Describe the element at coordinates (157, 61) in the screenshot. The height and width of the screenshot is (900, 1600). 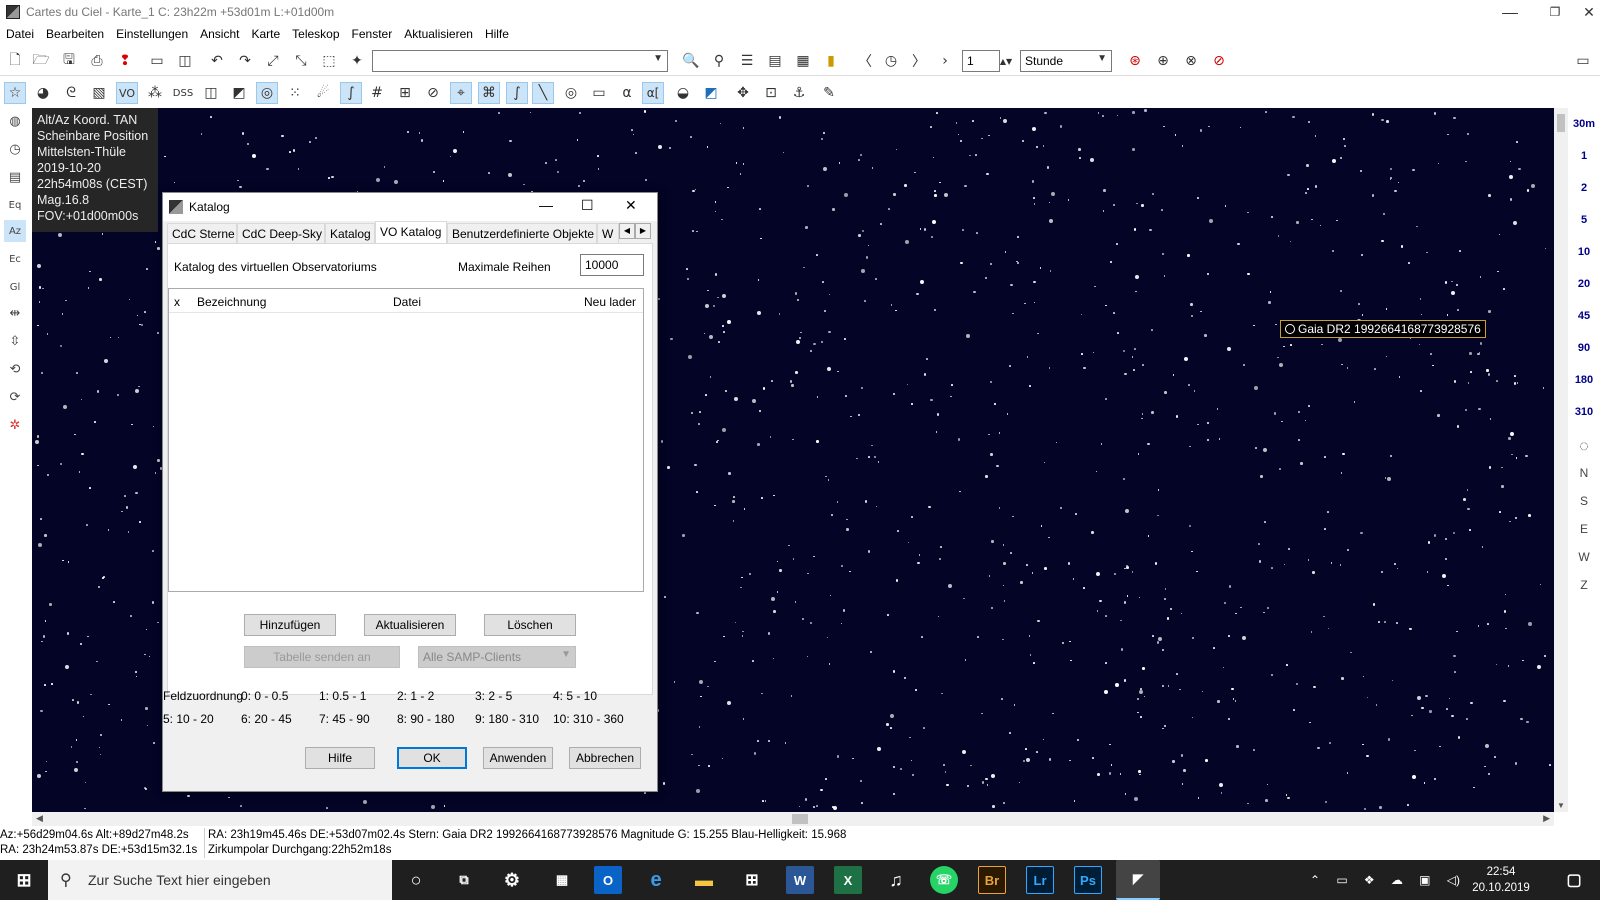
I see `window-icon: ▭` at that location.